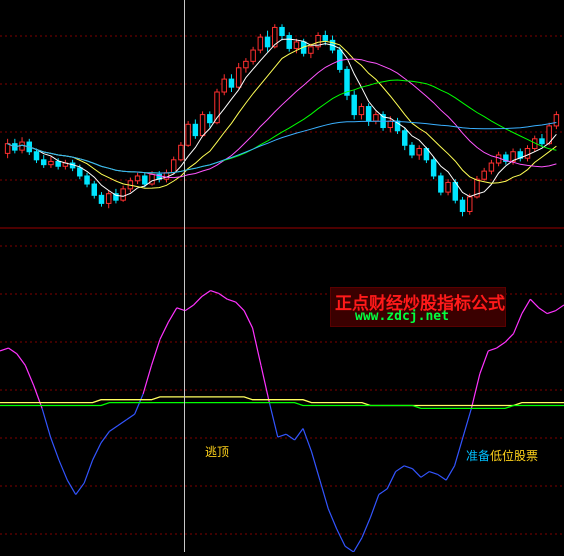  I want to click on low-stock-label-part2: 低位股票, so click(514, 456).